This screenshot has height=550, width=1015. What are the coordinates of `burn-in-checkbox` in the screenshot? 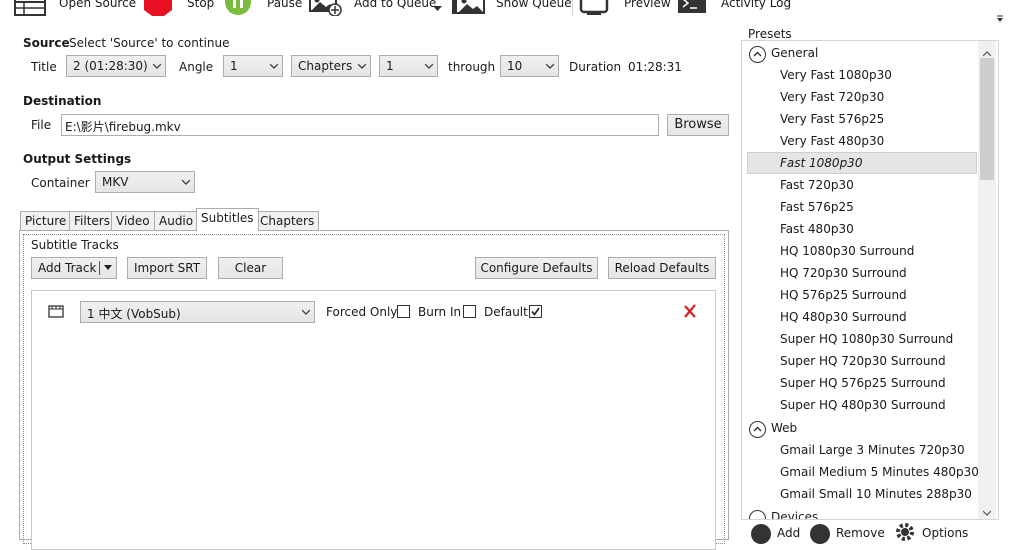 It's located at (469, 311).